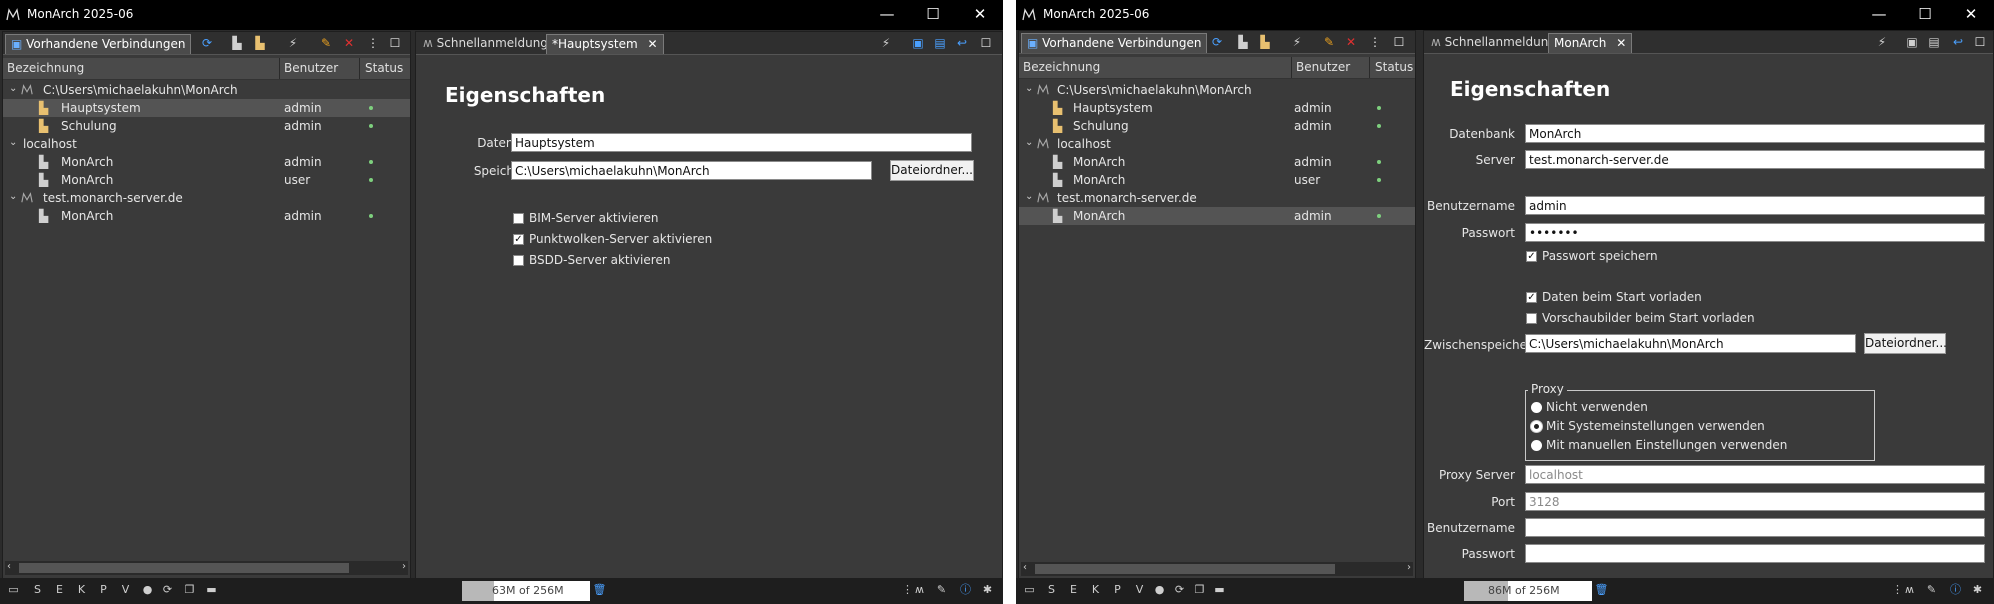  What do you see at coordinates (1531, 256) in the screenshot?
I see `save-password-checkbox: ✓` at bounding box center [1531, 256].